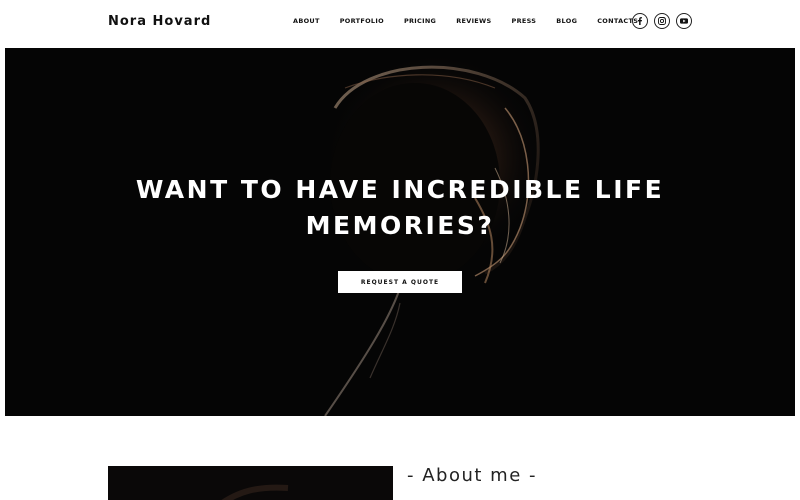 The height and width of the screenshot is (500, 800). Describe the element at coordinates (640, 21) in the screenshot. I see `facebook-icon` at that location.